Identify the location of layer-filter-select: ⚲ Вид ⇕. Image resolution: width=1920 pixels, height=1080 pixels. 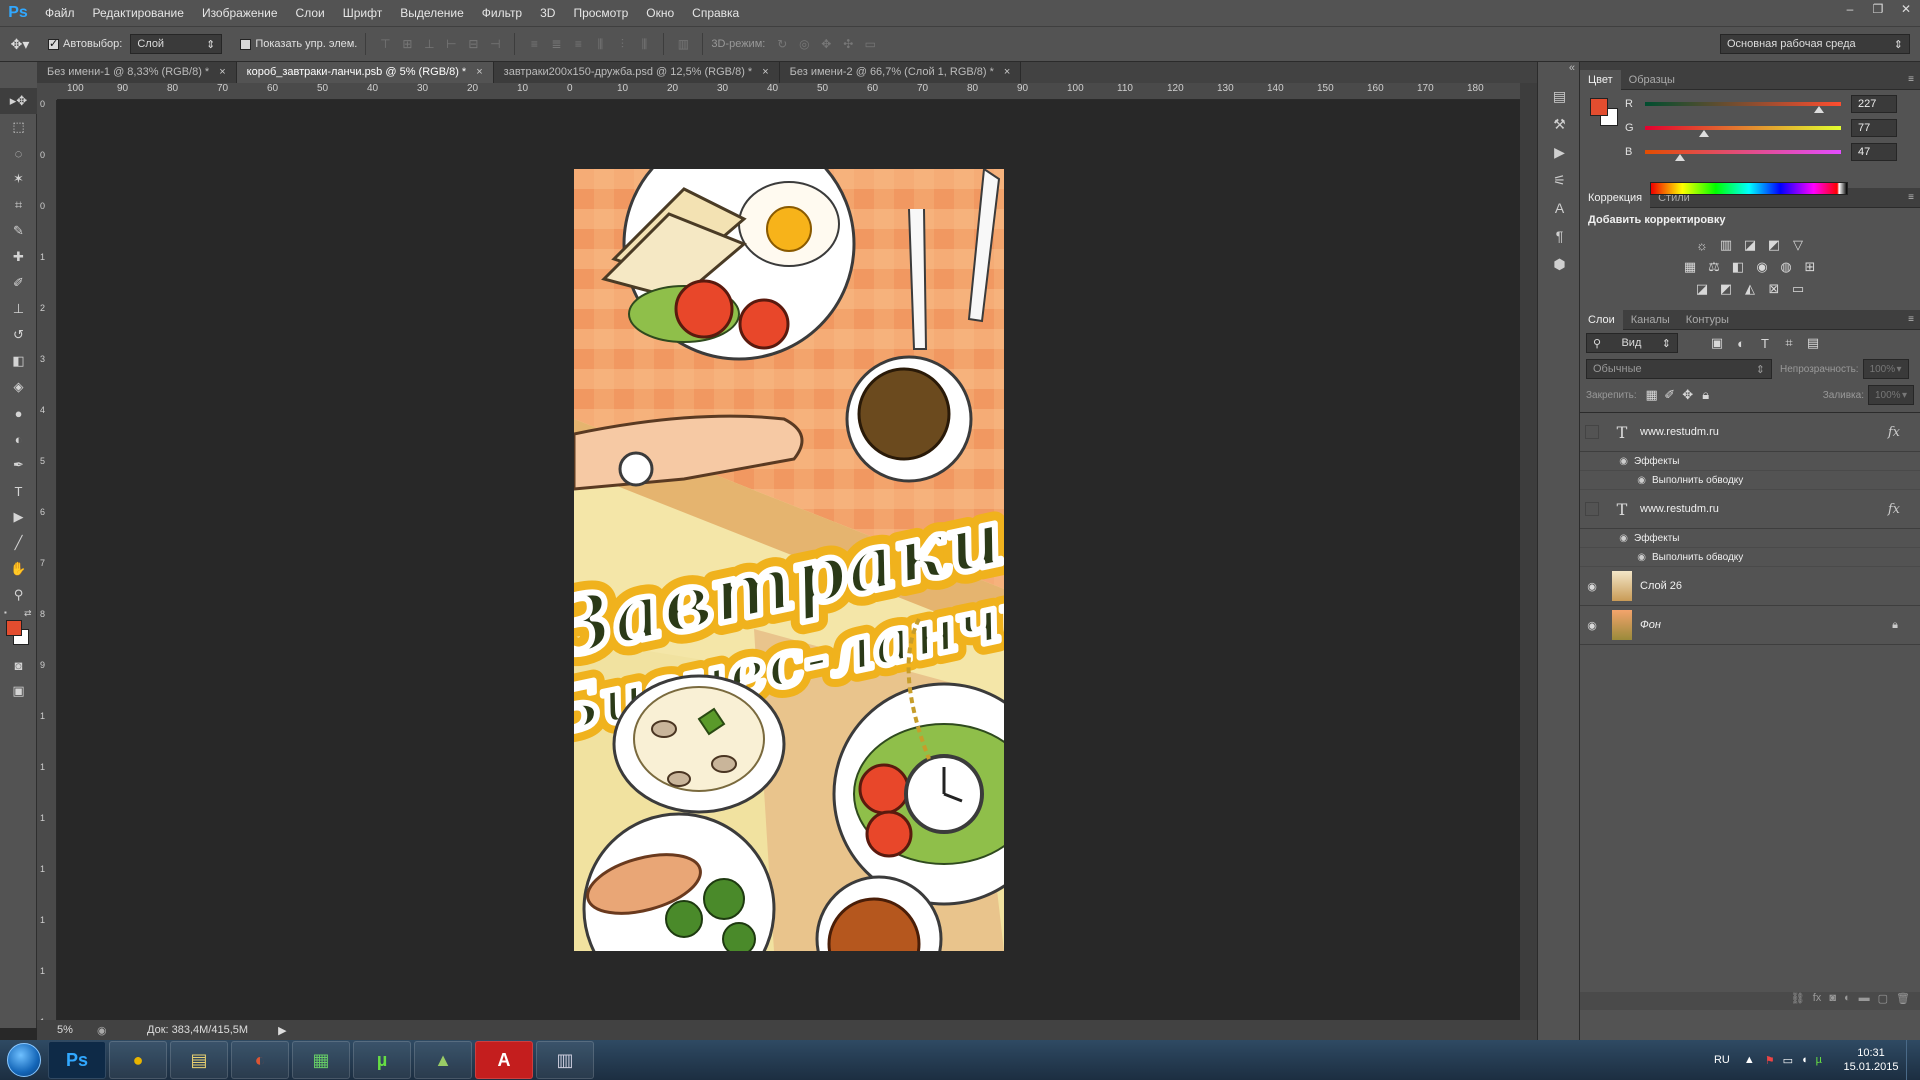
(1632, 343).